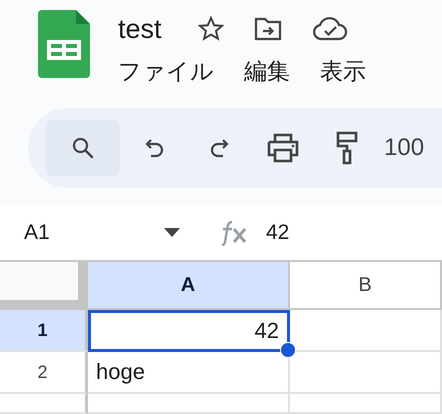  What do you see at coordinates (44, 331) in the screenshot?
I see `row-header: 1` at bounding box center [44, 331].